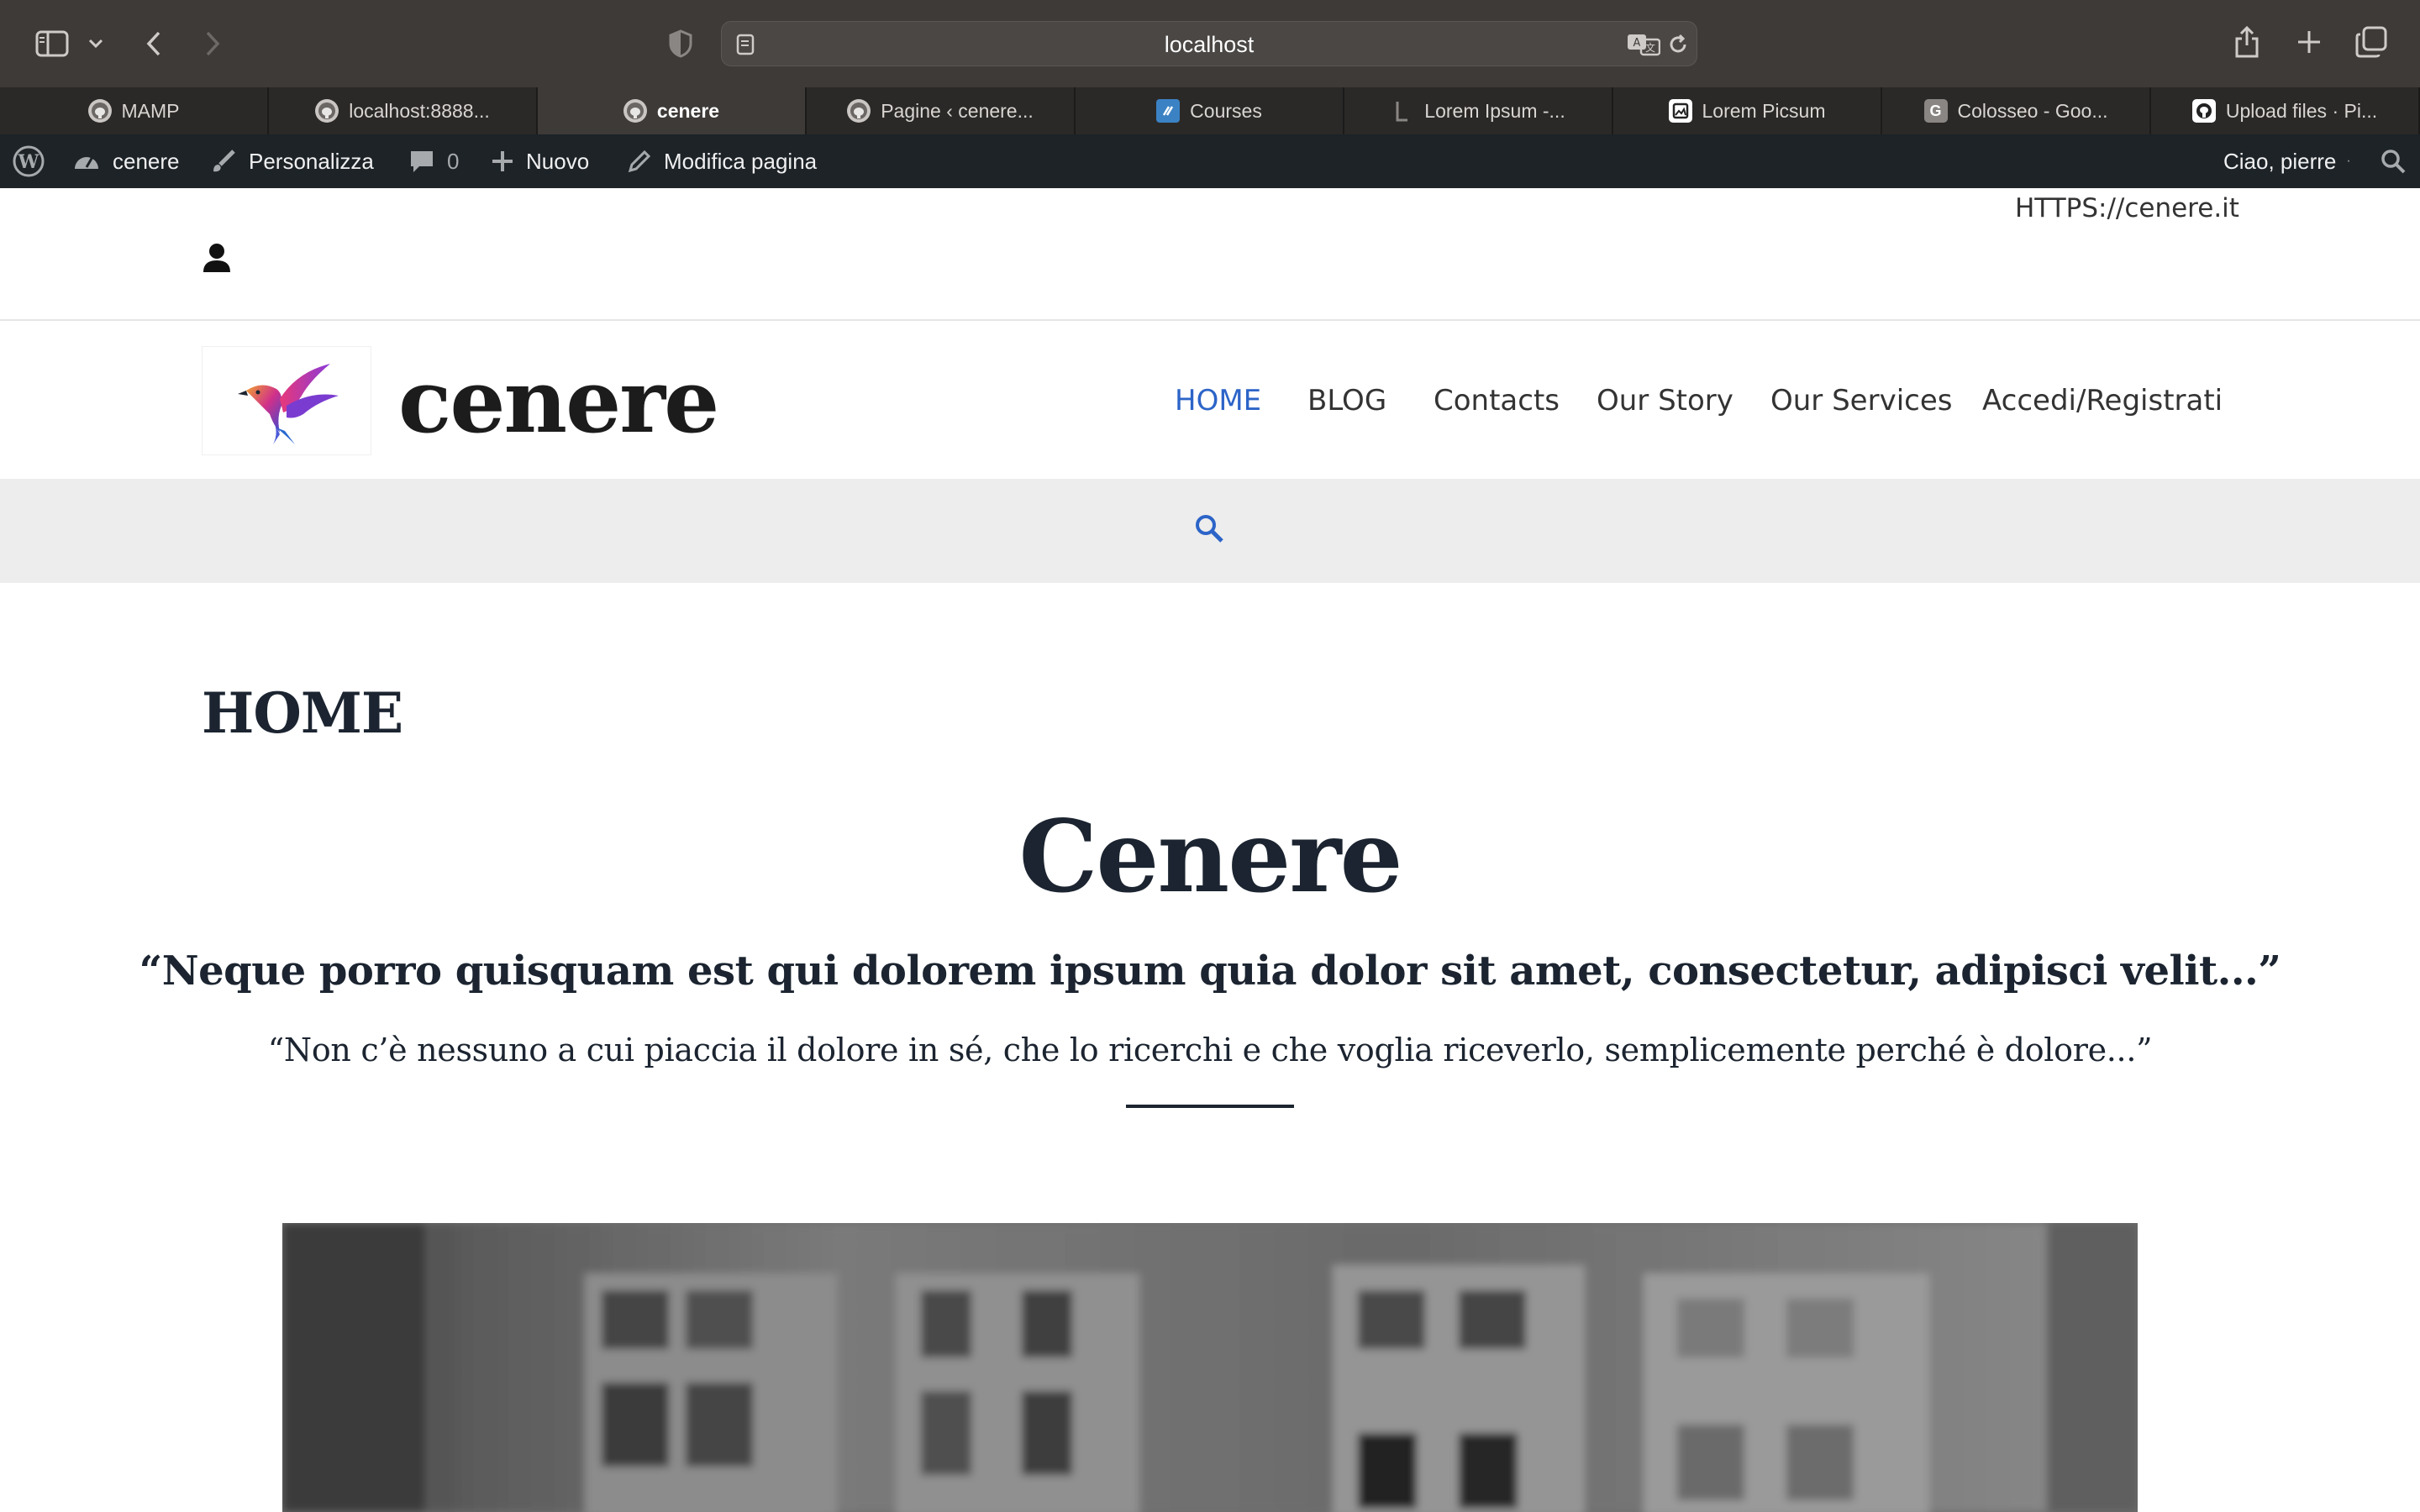  What do you see at coordinates (1665, 400) in the screenshot?
I see `nav-our-story: Our Story` at bounding box center [1665, 400].